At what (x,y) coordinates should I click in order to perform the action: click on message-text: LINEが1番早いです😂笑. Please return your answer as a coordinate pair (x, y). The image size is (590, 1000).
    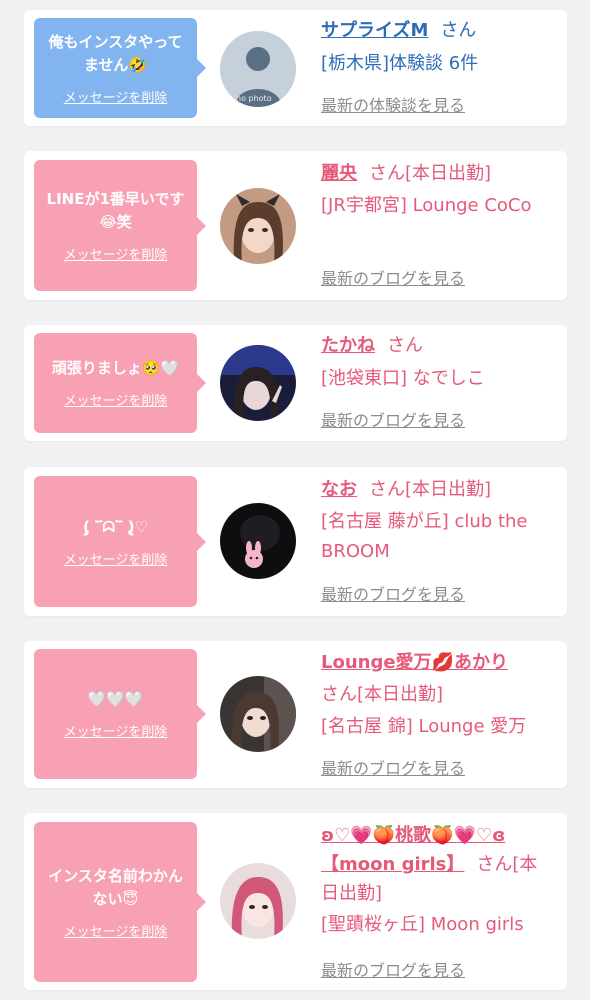
    Looking at the image, I should click on (115, 210).